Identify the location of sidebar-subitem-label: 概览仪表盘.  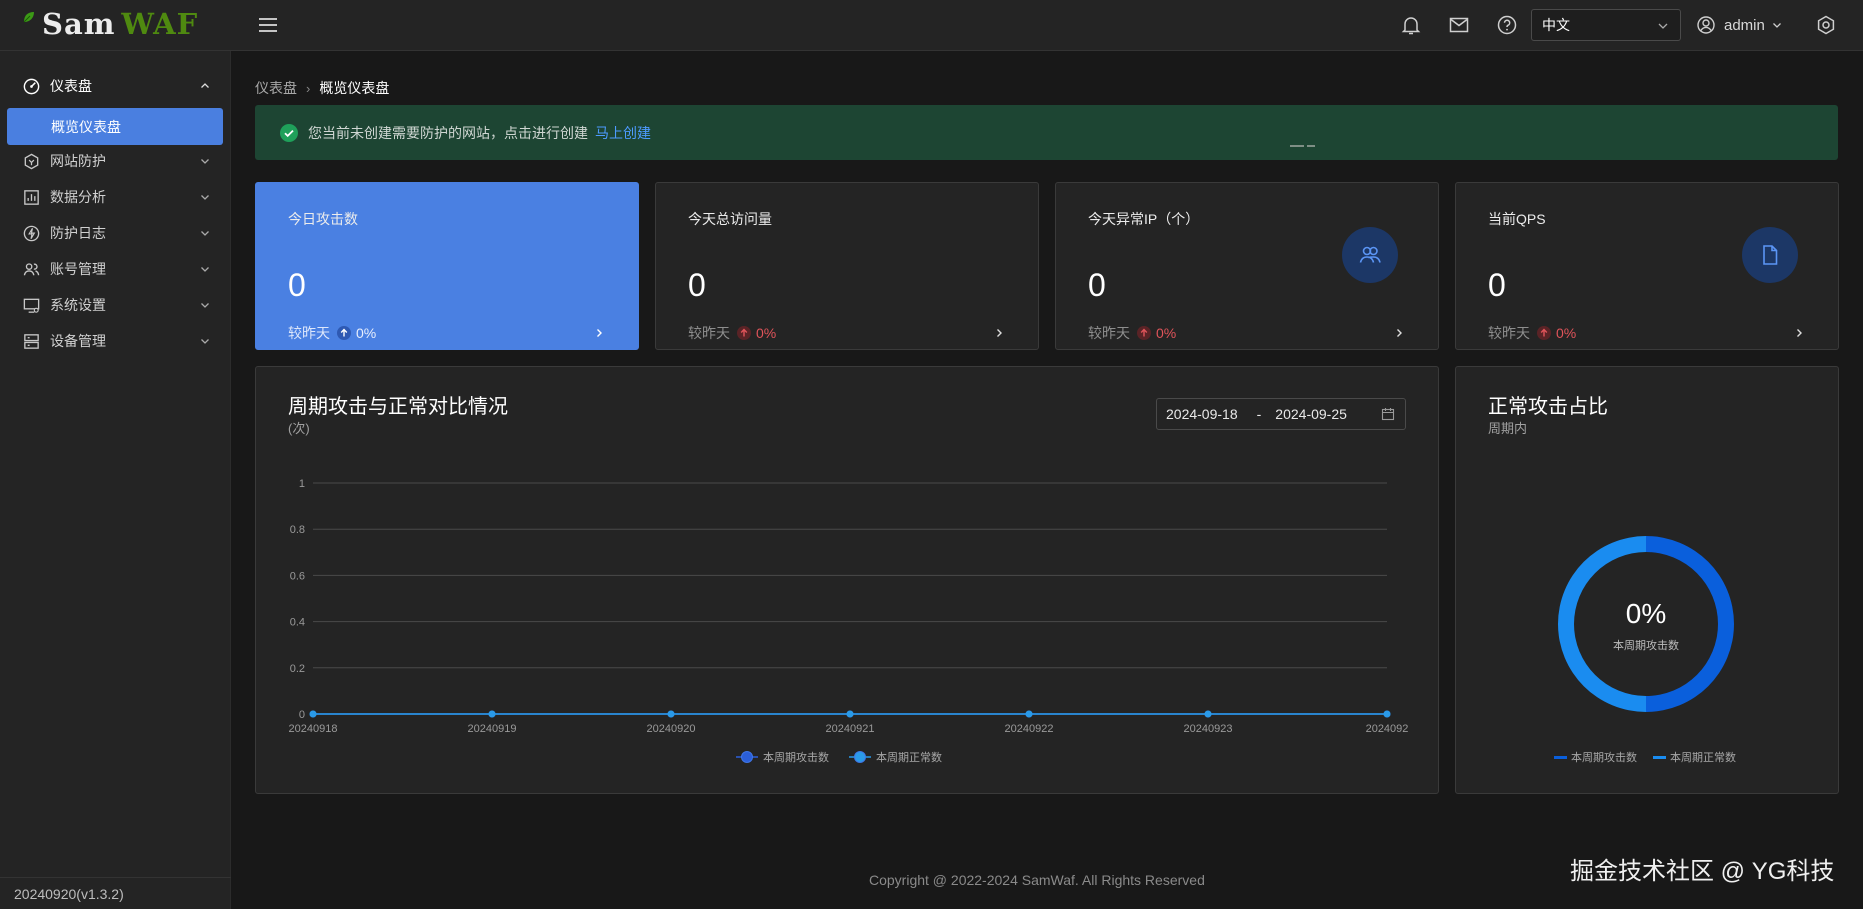
(86, 126).